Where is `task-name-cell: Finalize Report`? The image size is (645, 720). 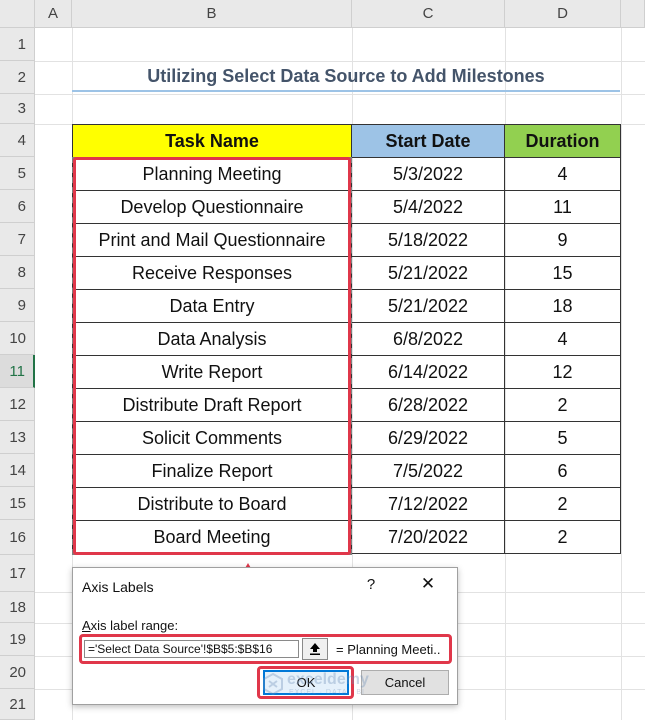 task-name-cell: Finalize Report is located at coordinates (212, 471).